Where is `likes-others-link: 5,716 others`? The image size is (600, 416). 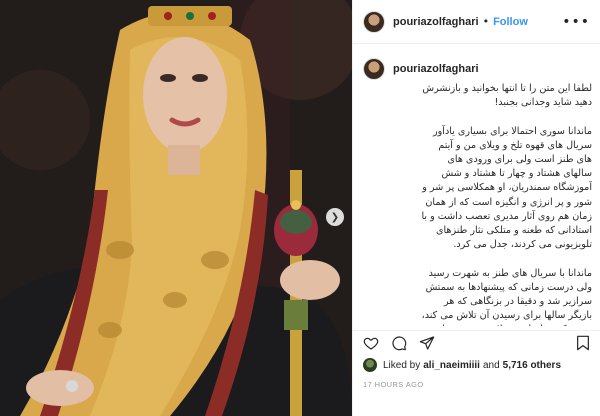 likes-others-link: 5,716 others is located at coordinates (532, 365).